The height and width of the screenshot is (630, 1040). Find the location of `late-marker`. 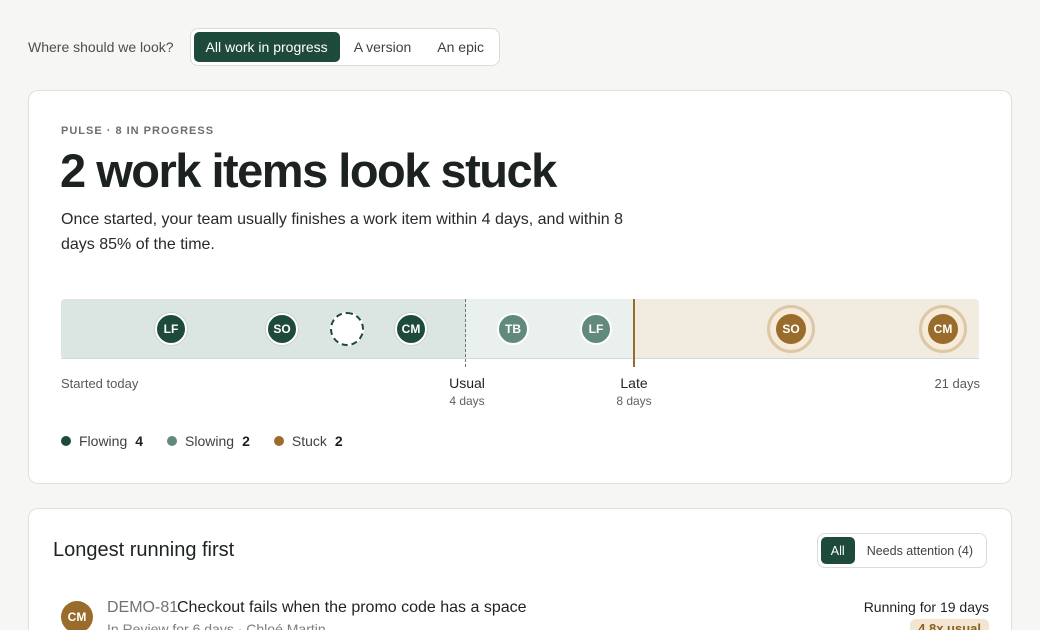

late-marker is located at coordinates (634, 333).